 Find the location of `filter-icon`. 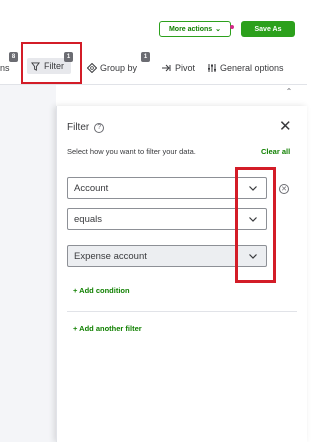

filter-icon is located at coordinates (35, 66).